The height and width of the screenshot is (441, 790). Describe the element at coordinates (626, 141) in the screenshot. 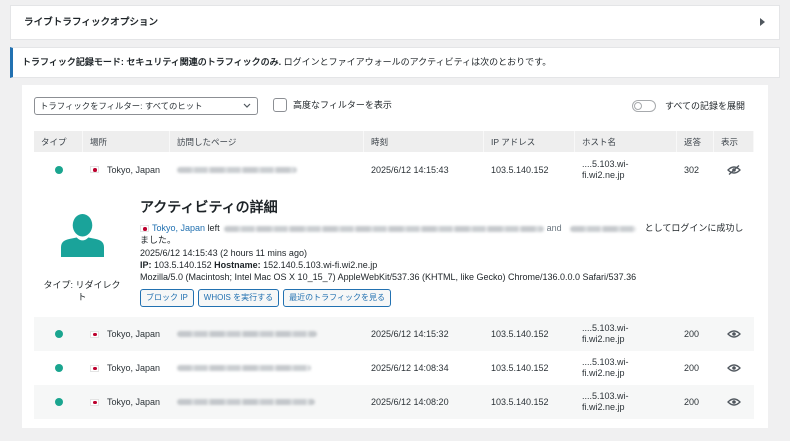

I see `header-hostname: ホスト名` at that location.